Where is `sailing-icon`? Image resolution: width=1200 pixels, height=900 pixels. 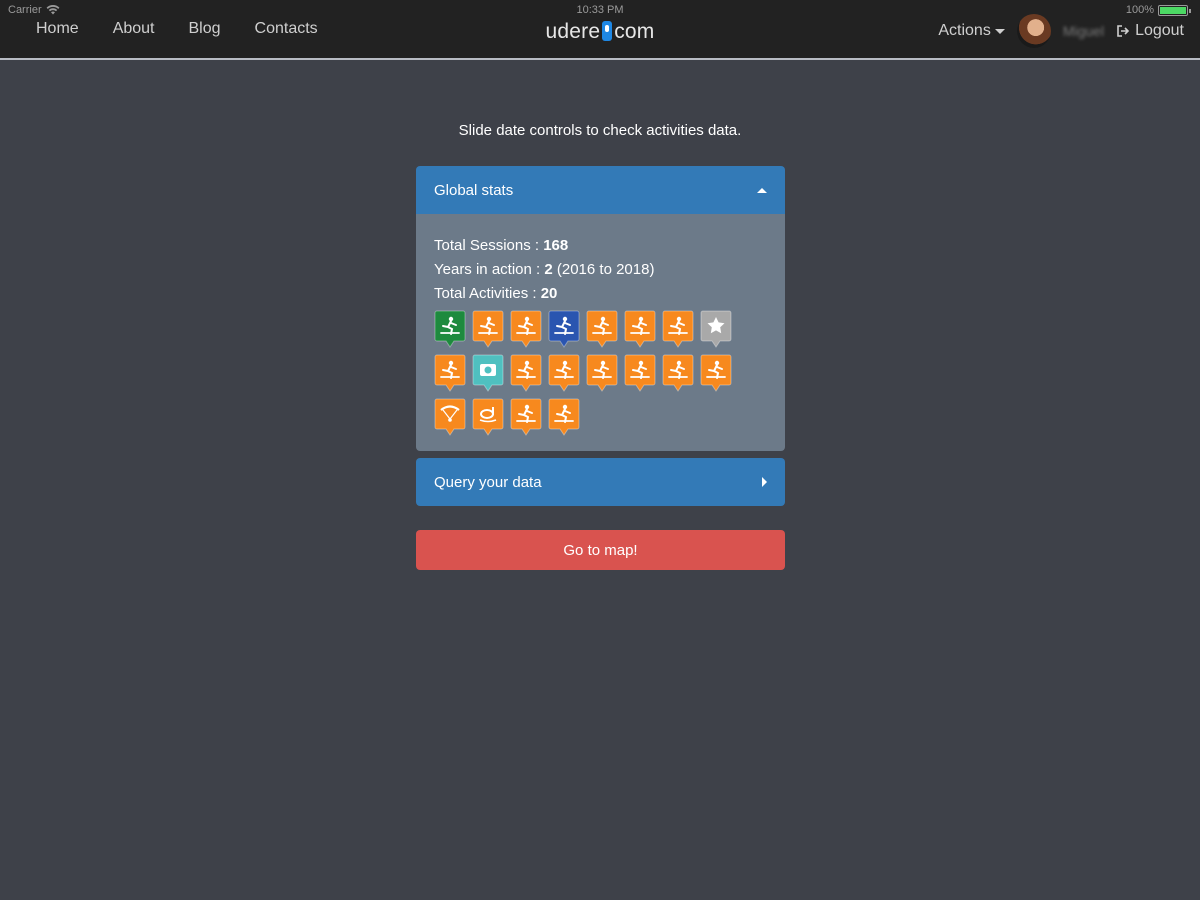
sailing-icon is located at coordinates (602, 373).